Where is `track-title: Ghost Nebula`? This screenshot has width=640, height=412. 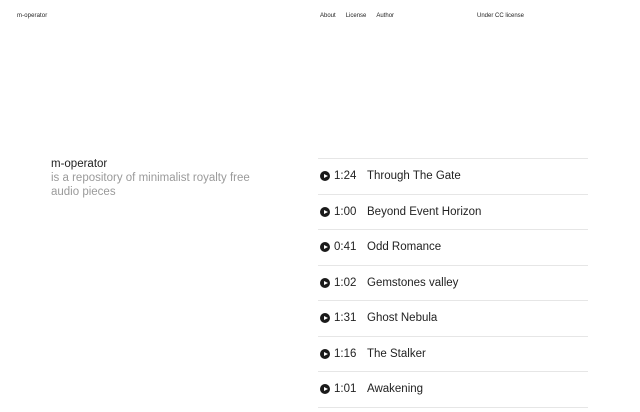 track-title: Ghost Nebula is located at coordinates (402, 318).